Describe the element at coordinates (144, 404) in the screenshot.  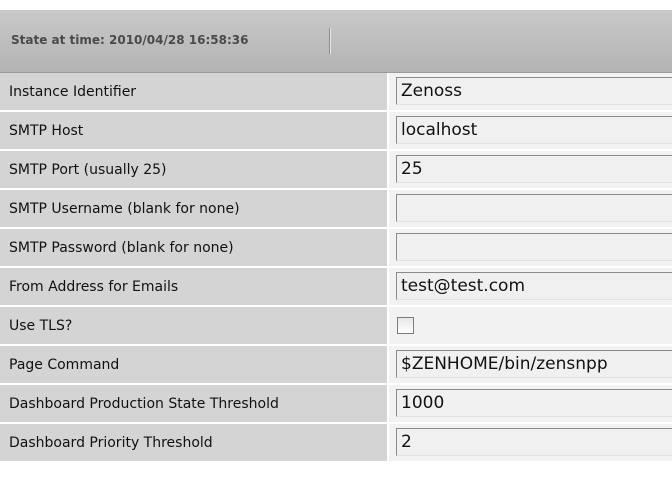
I see `dashboard-production-state-threshold-label: Dashboard Production State Threshold` at that location.